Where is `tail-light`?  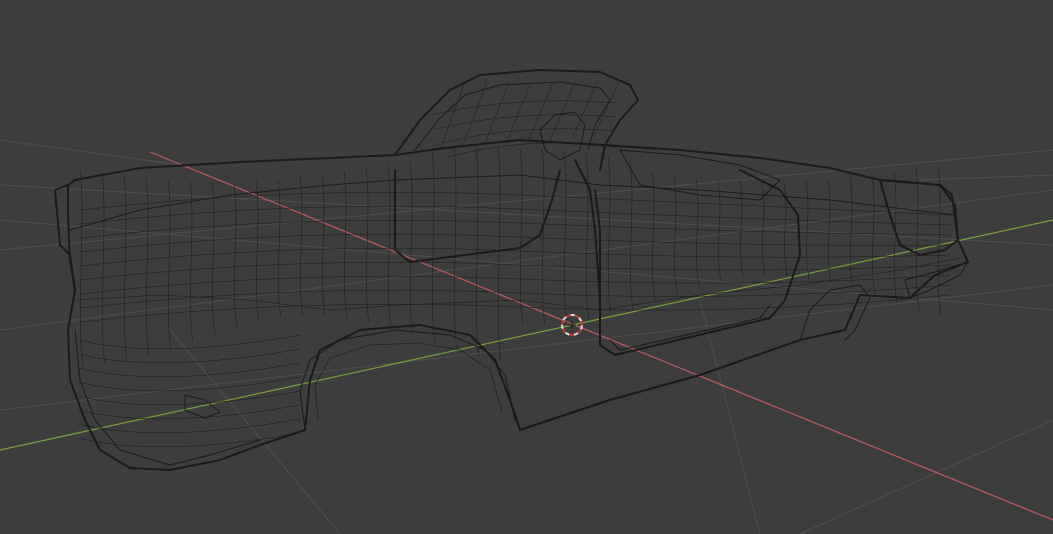
tail-light is located at coordinates (202, 406).